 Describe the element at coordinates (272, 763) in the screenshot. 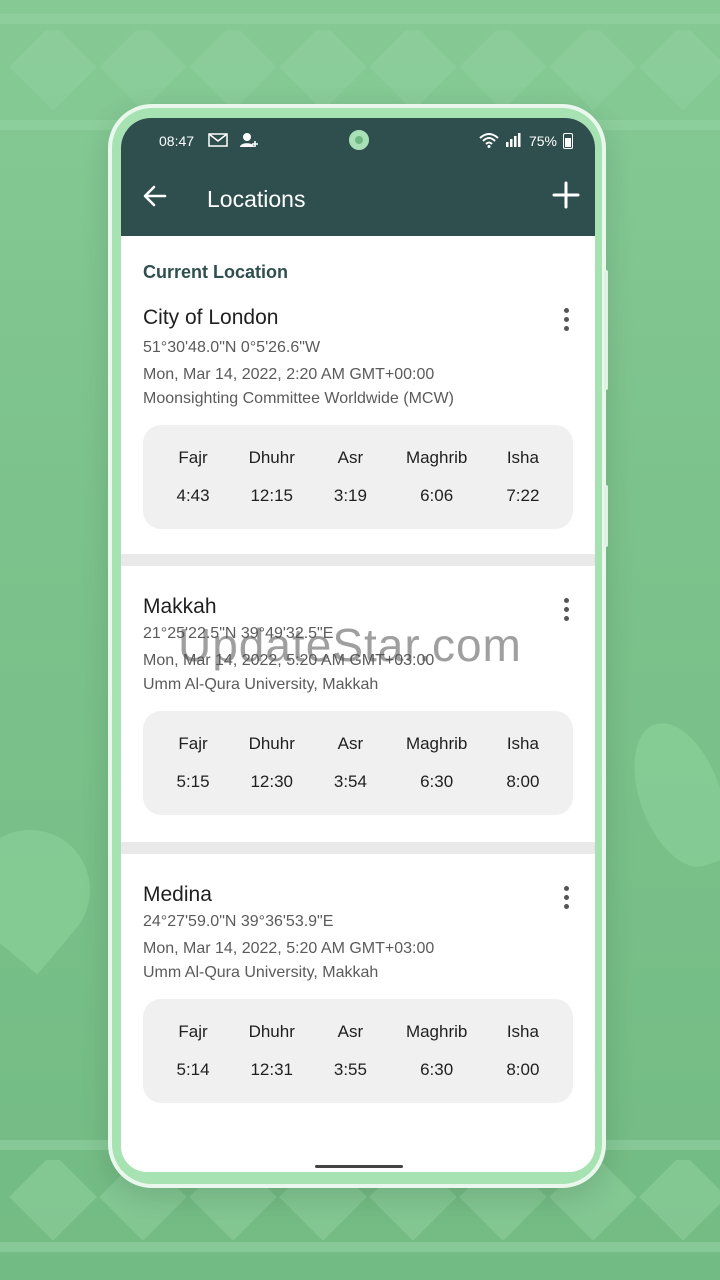

I see `prayer-slot-dhuhr: Dhuhr 12:30` at that location.